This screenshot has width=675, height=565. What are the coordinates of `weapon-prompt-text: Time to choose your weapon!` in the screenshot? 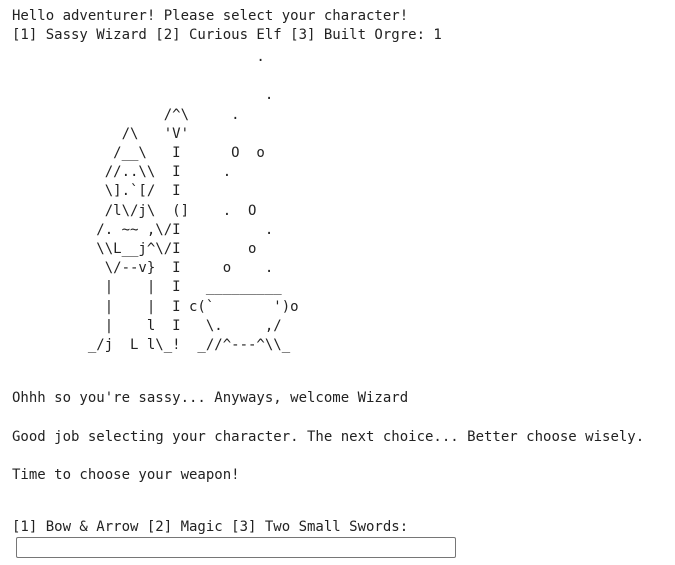 It's located at (126, 475).